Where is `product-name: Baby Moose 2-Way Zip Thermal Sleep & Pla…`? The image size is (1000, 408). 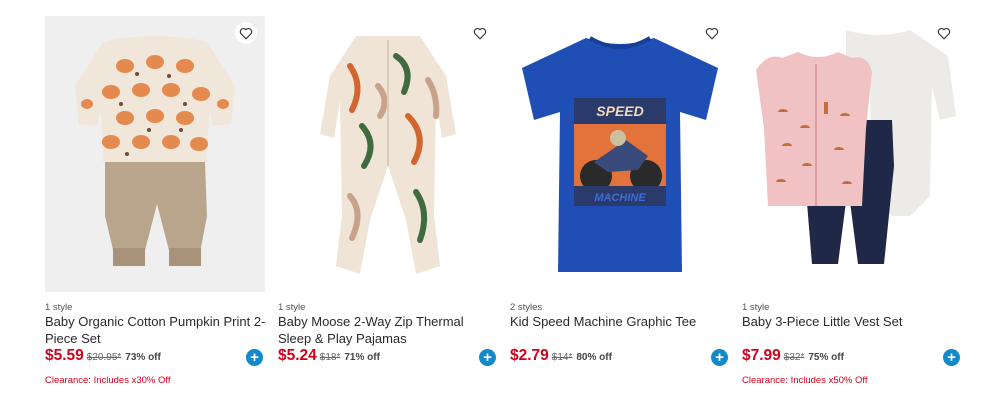 product-name: Baby Moose 2-Way Zip Thermal Sleep & Pla… is located at coordinates (389, 330).